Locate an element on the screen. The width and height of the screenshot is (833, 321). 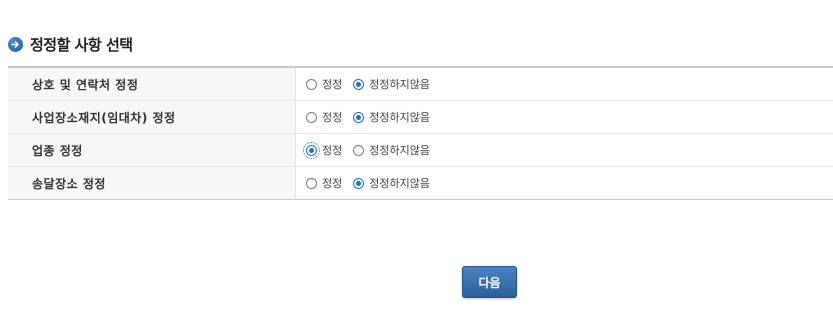
row-label: 업종 정정 is located at coordinates (152, 150).